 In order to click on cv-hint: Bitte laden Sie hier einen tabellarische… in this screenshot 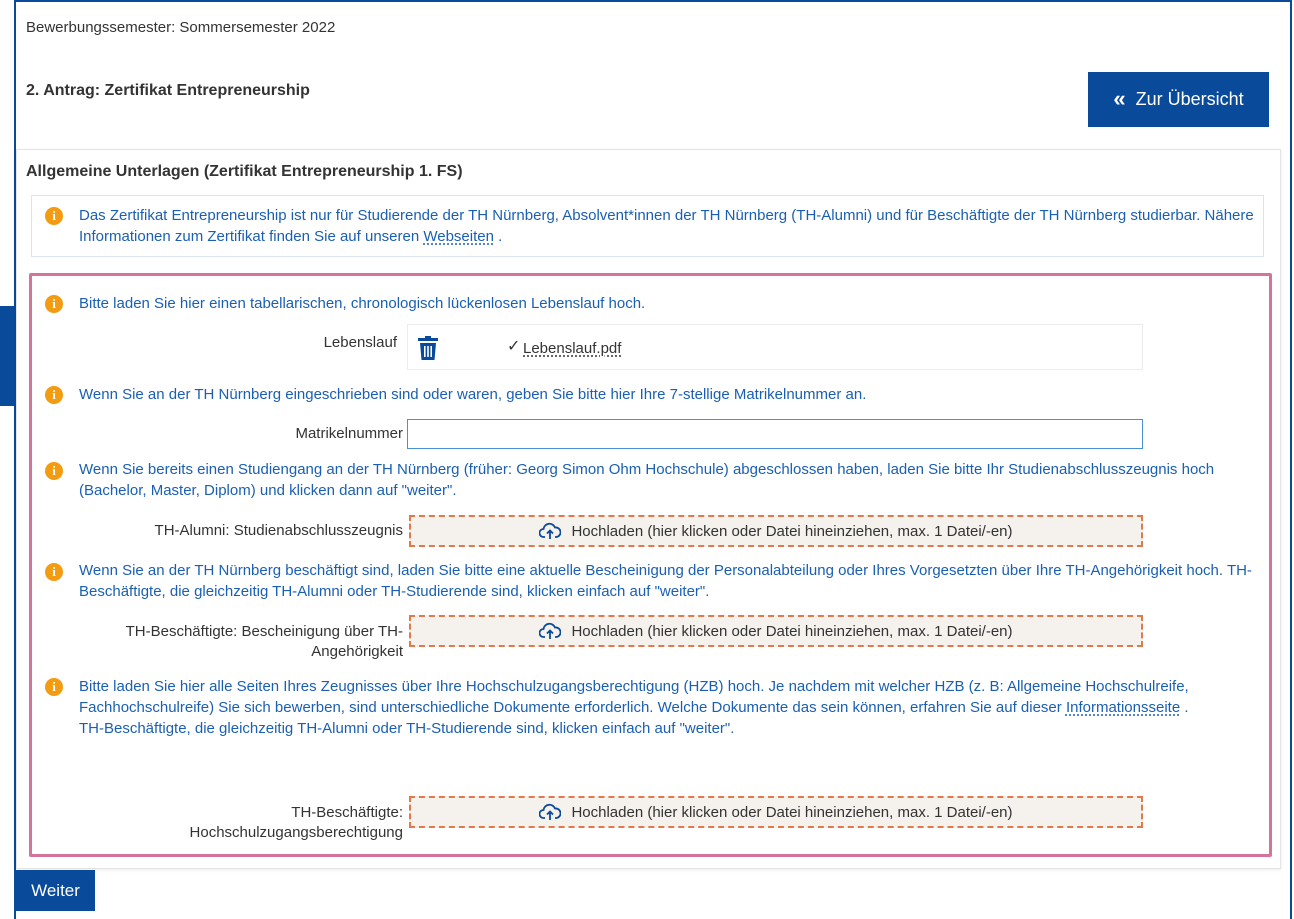, I will do `click(362, 303)`.